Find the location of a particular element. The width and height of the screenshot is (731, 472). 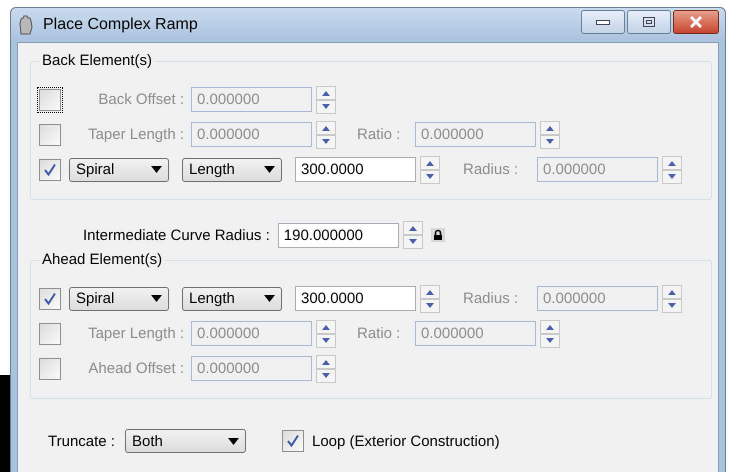

minimize-button is located at coordinates (603, 22).